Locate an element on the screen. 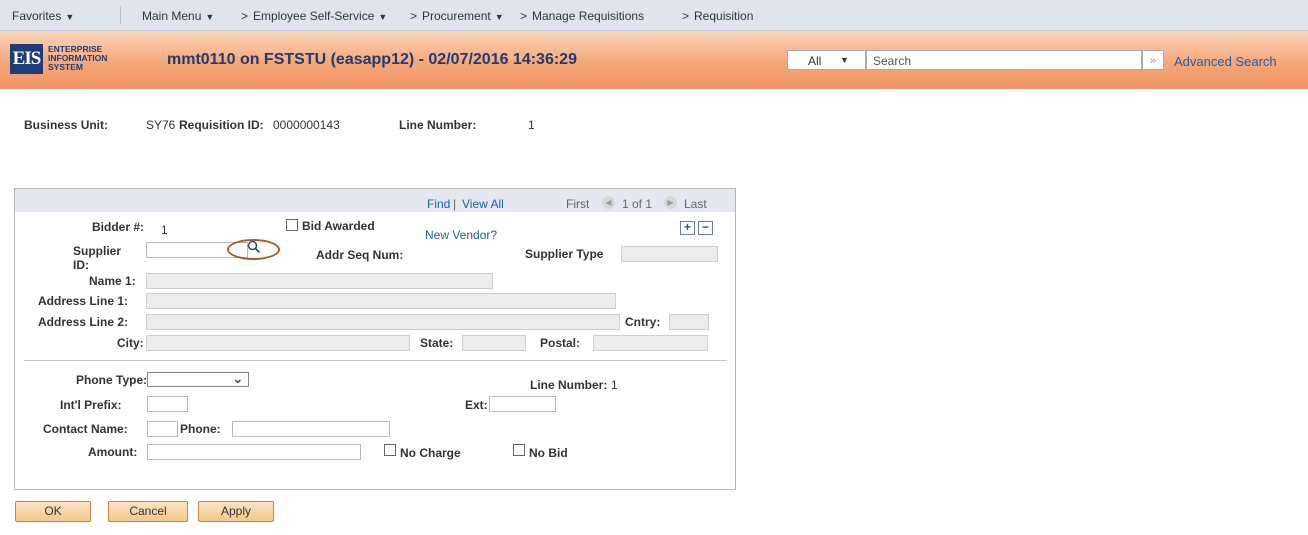  new-vendor-link: New Vendor? is located at coordinates (461, 235).